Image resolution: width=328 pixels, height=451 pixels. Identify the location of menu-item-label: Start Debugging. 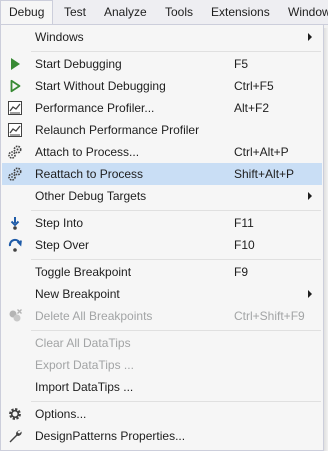
(78, 64).